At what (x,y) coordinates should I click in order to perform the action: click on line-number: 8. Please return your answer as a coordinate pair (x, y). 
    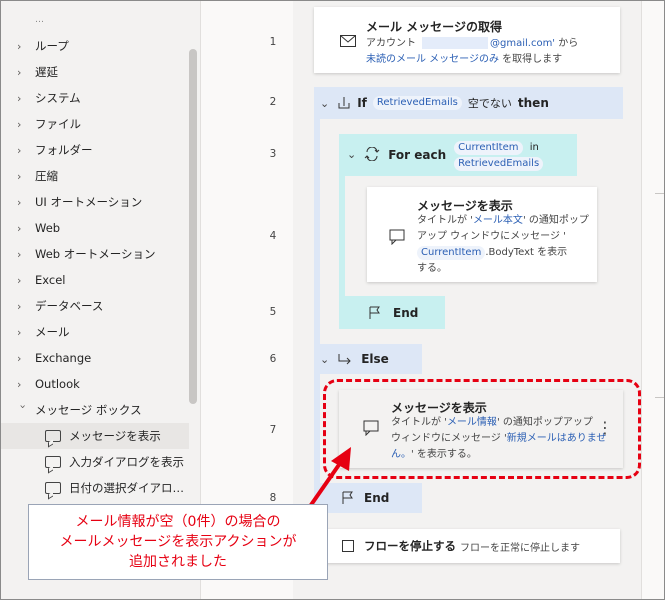
    Looking at the image, I should click on (273, 498).